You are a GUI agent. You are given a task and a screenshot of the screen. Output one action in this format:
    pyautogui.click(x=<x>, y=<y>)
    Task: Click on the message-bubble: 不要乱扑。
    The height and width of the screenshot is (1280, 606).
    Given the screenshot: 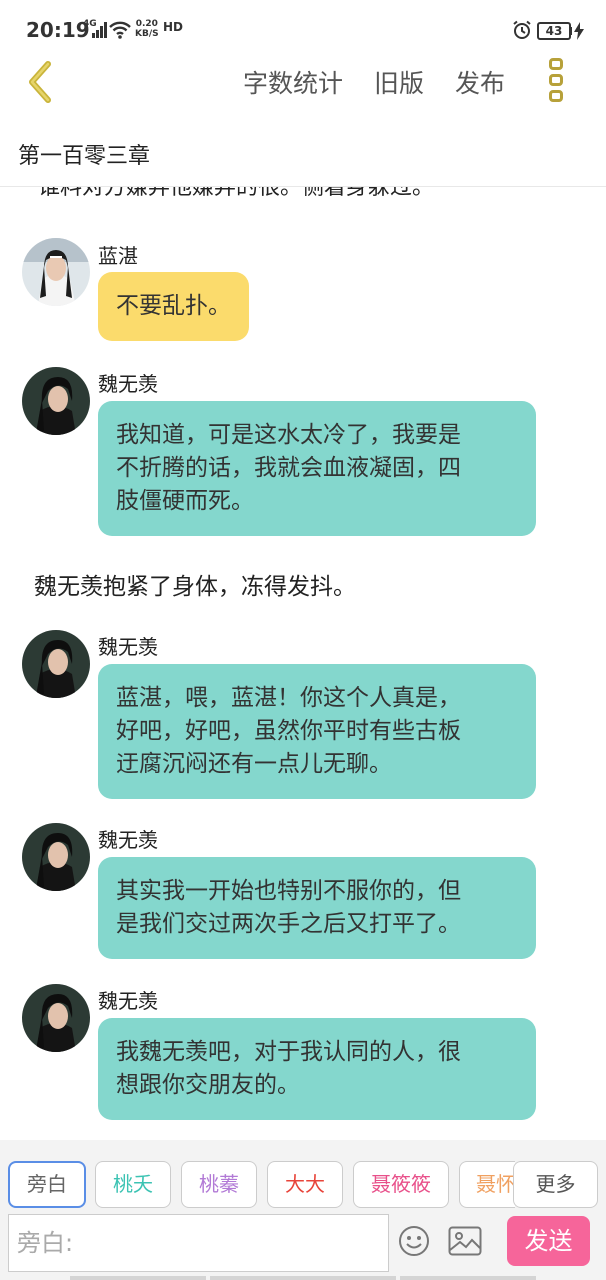 What is the action you would take?
    pyautogui.click(x=173, y=306)
    